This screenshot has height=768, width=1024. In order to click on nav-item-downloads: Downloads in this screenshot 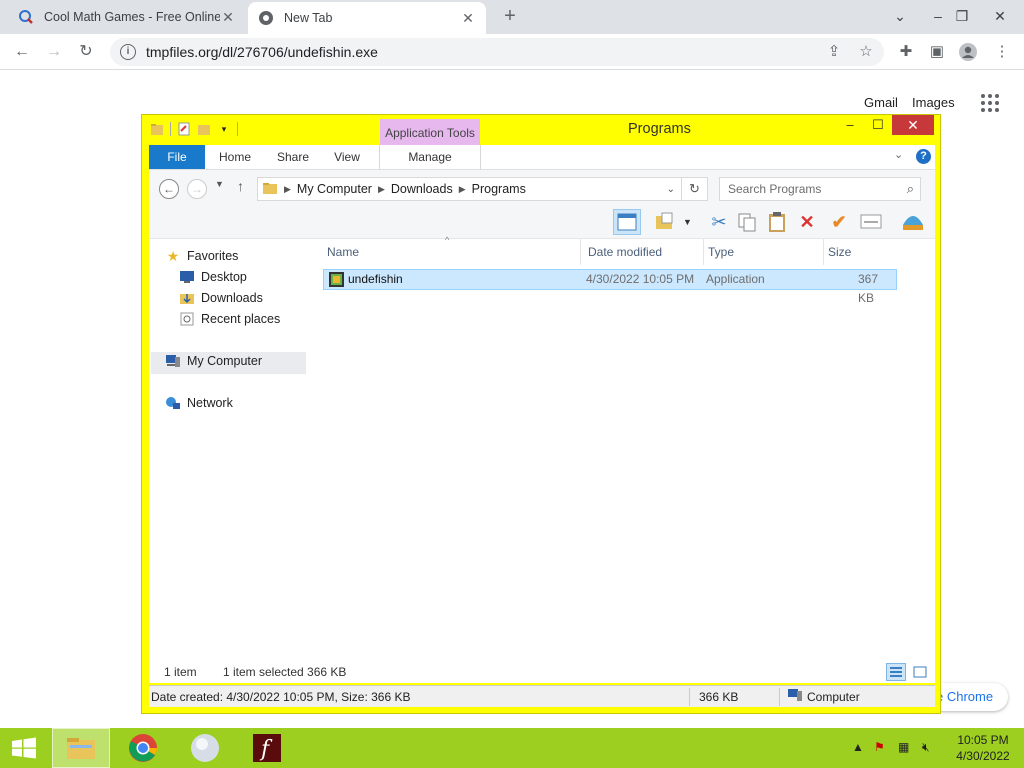, I will do `click(221, 298)`.